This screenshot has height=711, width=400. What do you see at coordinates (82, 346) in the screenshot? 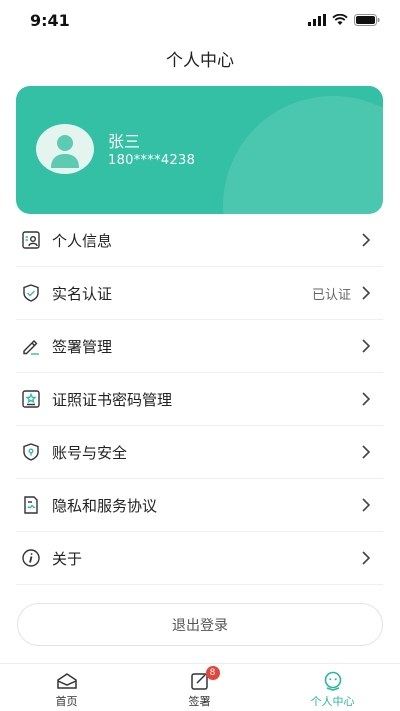
I see `menu-label: 签署管理` at bounding box center [82, 346].